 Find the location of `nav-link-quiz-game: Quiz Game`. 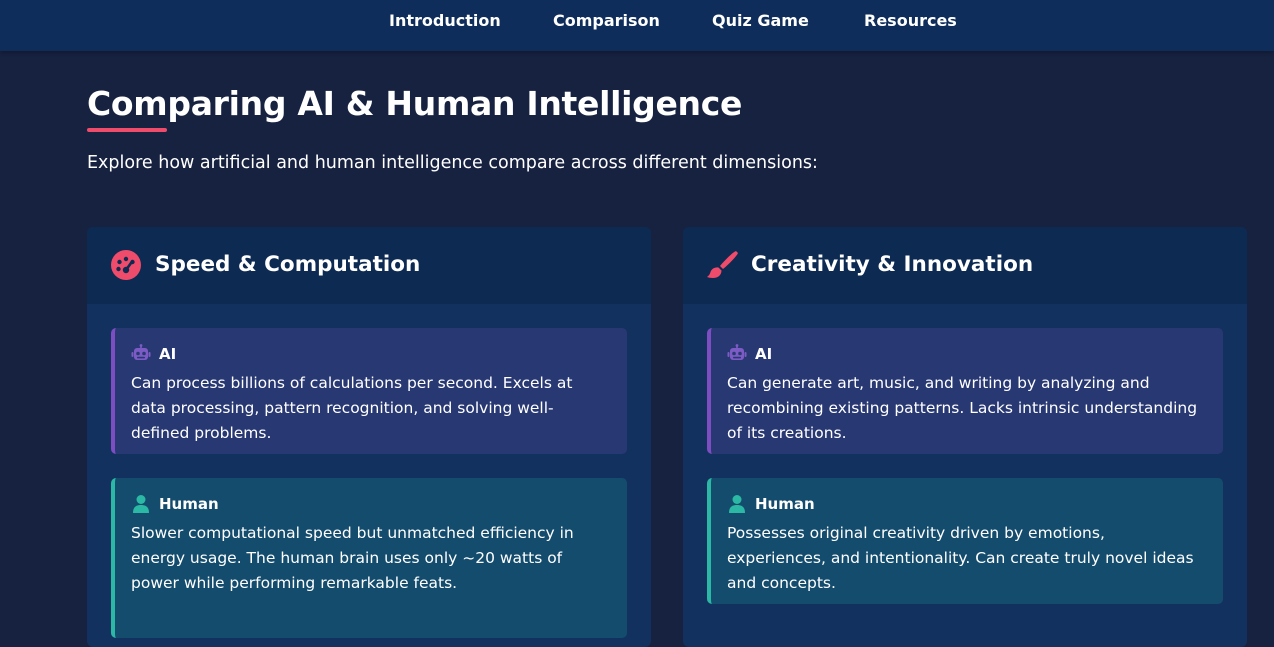

nav-link-quiz-game: Quiz Game is located at coordinates (760, 20).